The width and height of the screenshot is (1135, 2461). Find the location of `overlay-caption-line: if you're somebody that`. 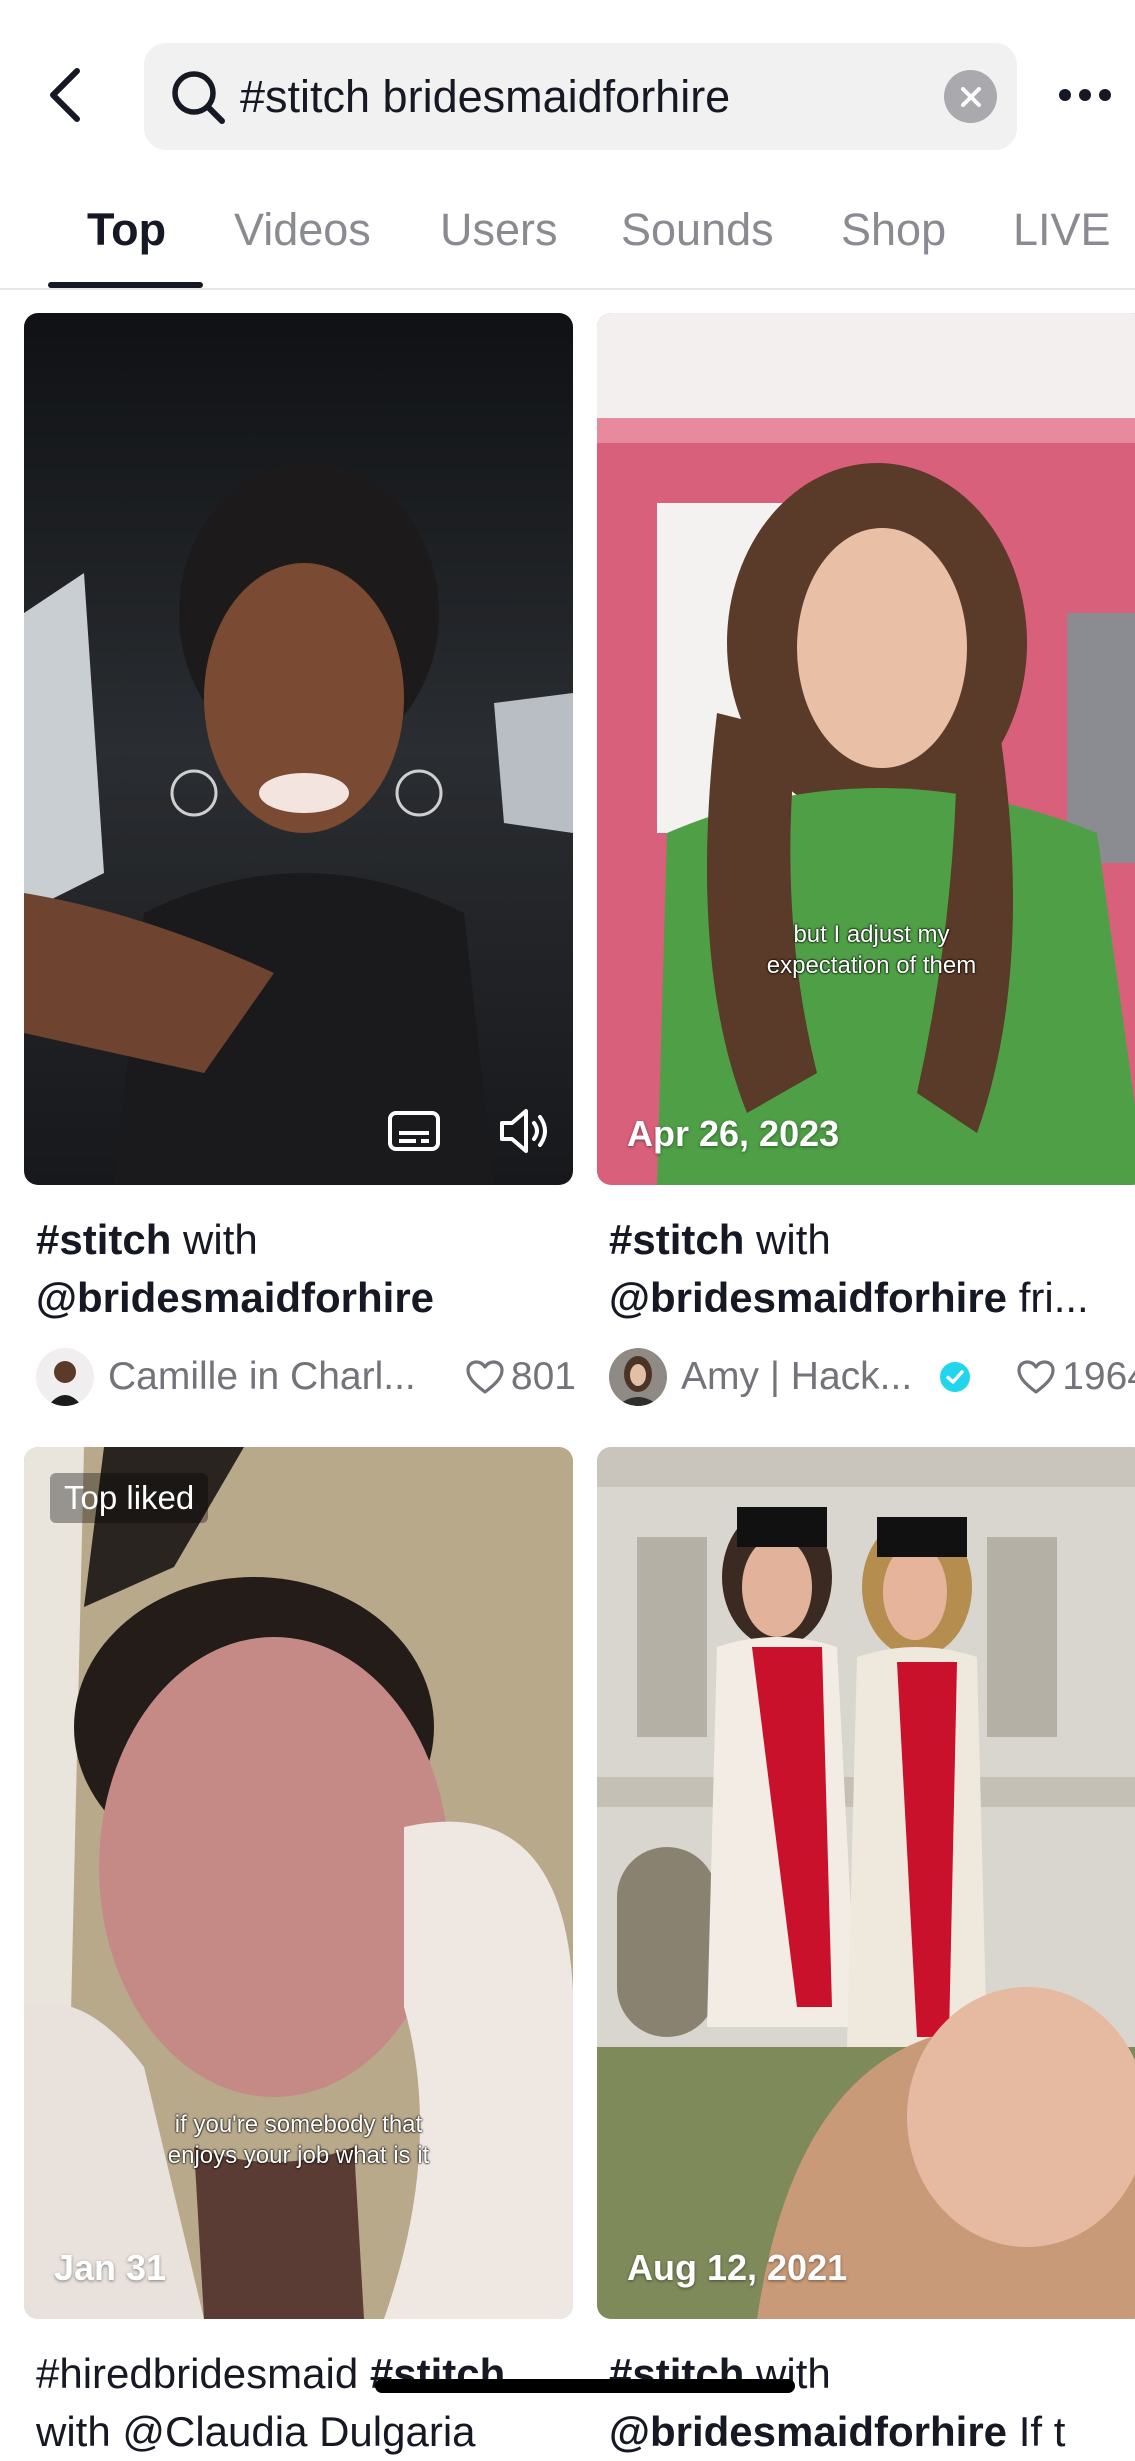

overlay-caption-line: if you're somebody that is located at coordinates (298, 2124).